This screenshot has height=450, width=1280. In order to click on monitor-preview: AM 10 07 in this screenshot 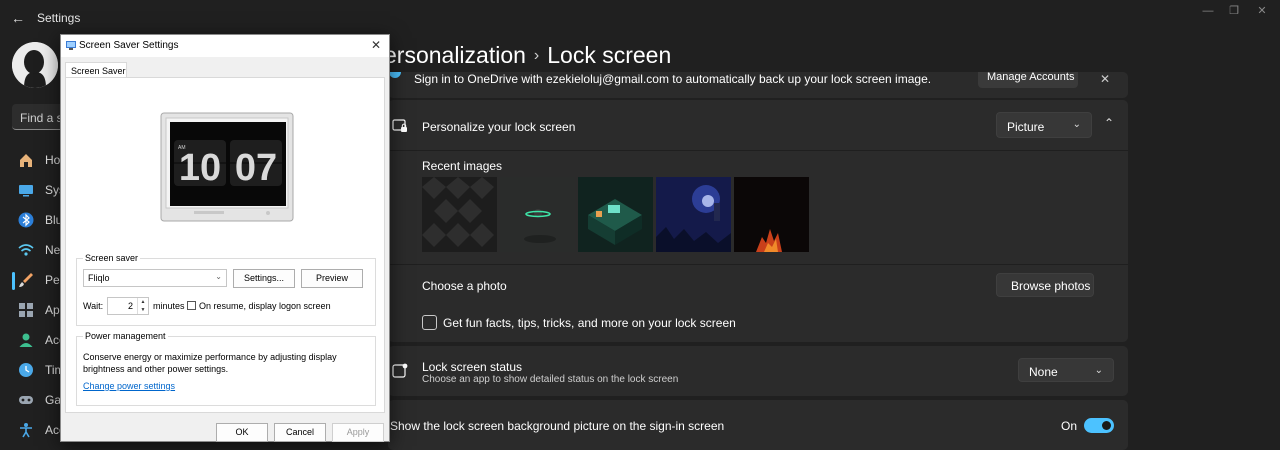, I will do `click(227, 167)`.